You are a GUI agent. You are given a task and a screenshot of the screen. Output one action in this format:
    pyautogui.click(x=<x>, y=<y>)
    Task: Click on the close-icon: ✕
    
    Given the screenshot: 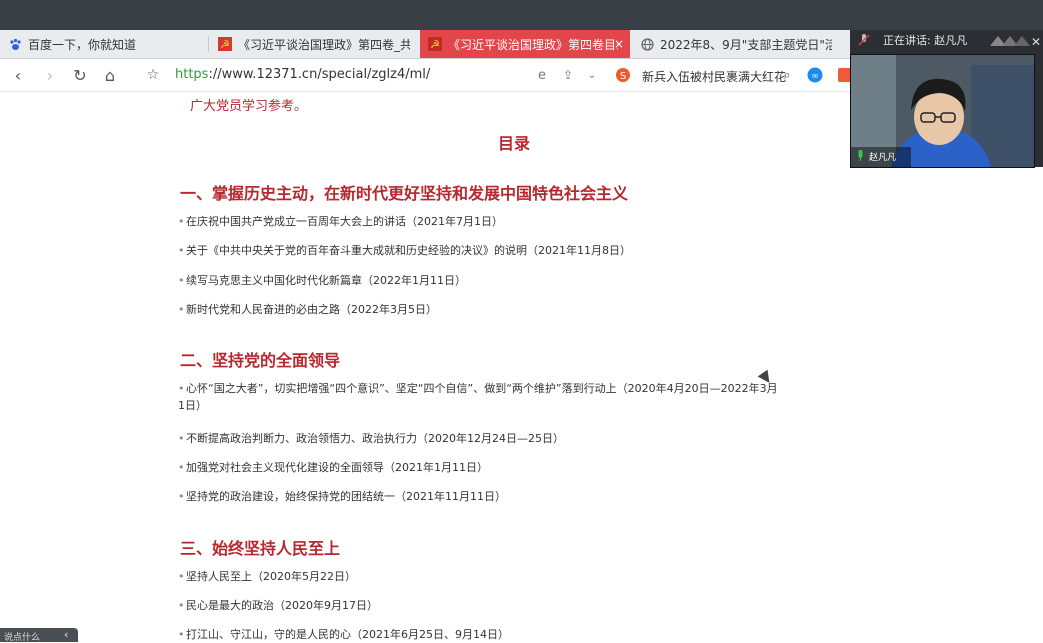 What is the action you would take?
    pyautogui.click(x=1036, y=42)
    